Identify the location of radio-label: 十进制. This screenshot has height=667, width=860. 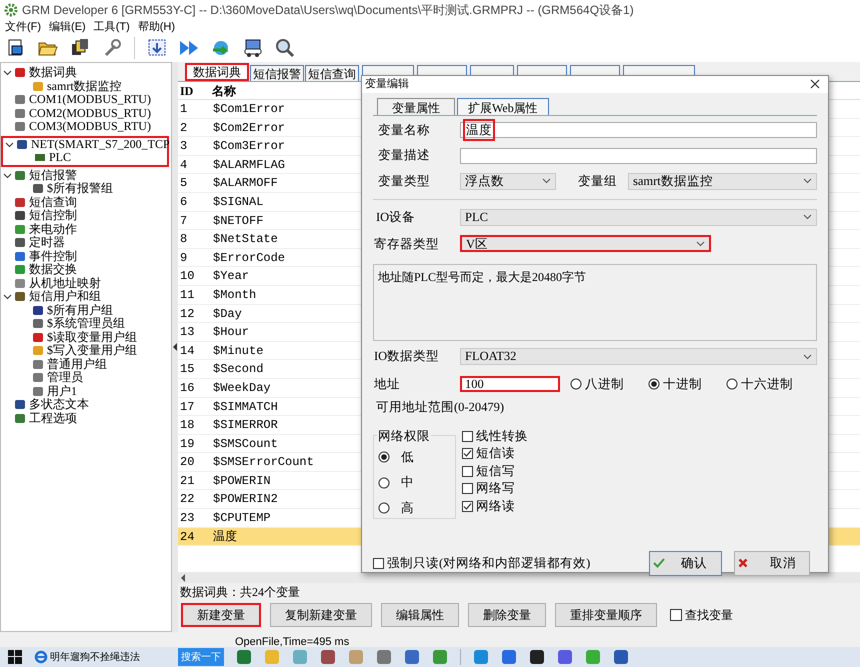
(682, 384).